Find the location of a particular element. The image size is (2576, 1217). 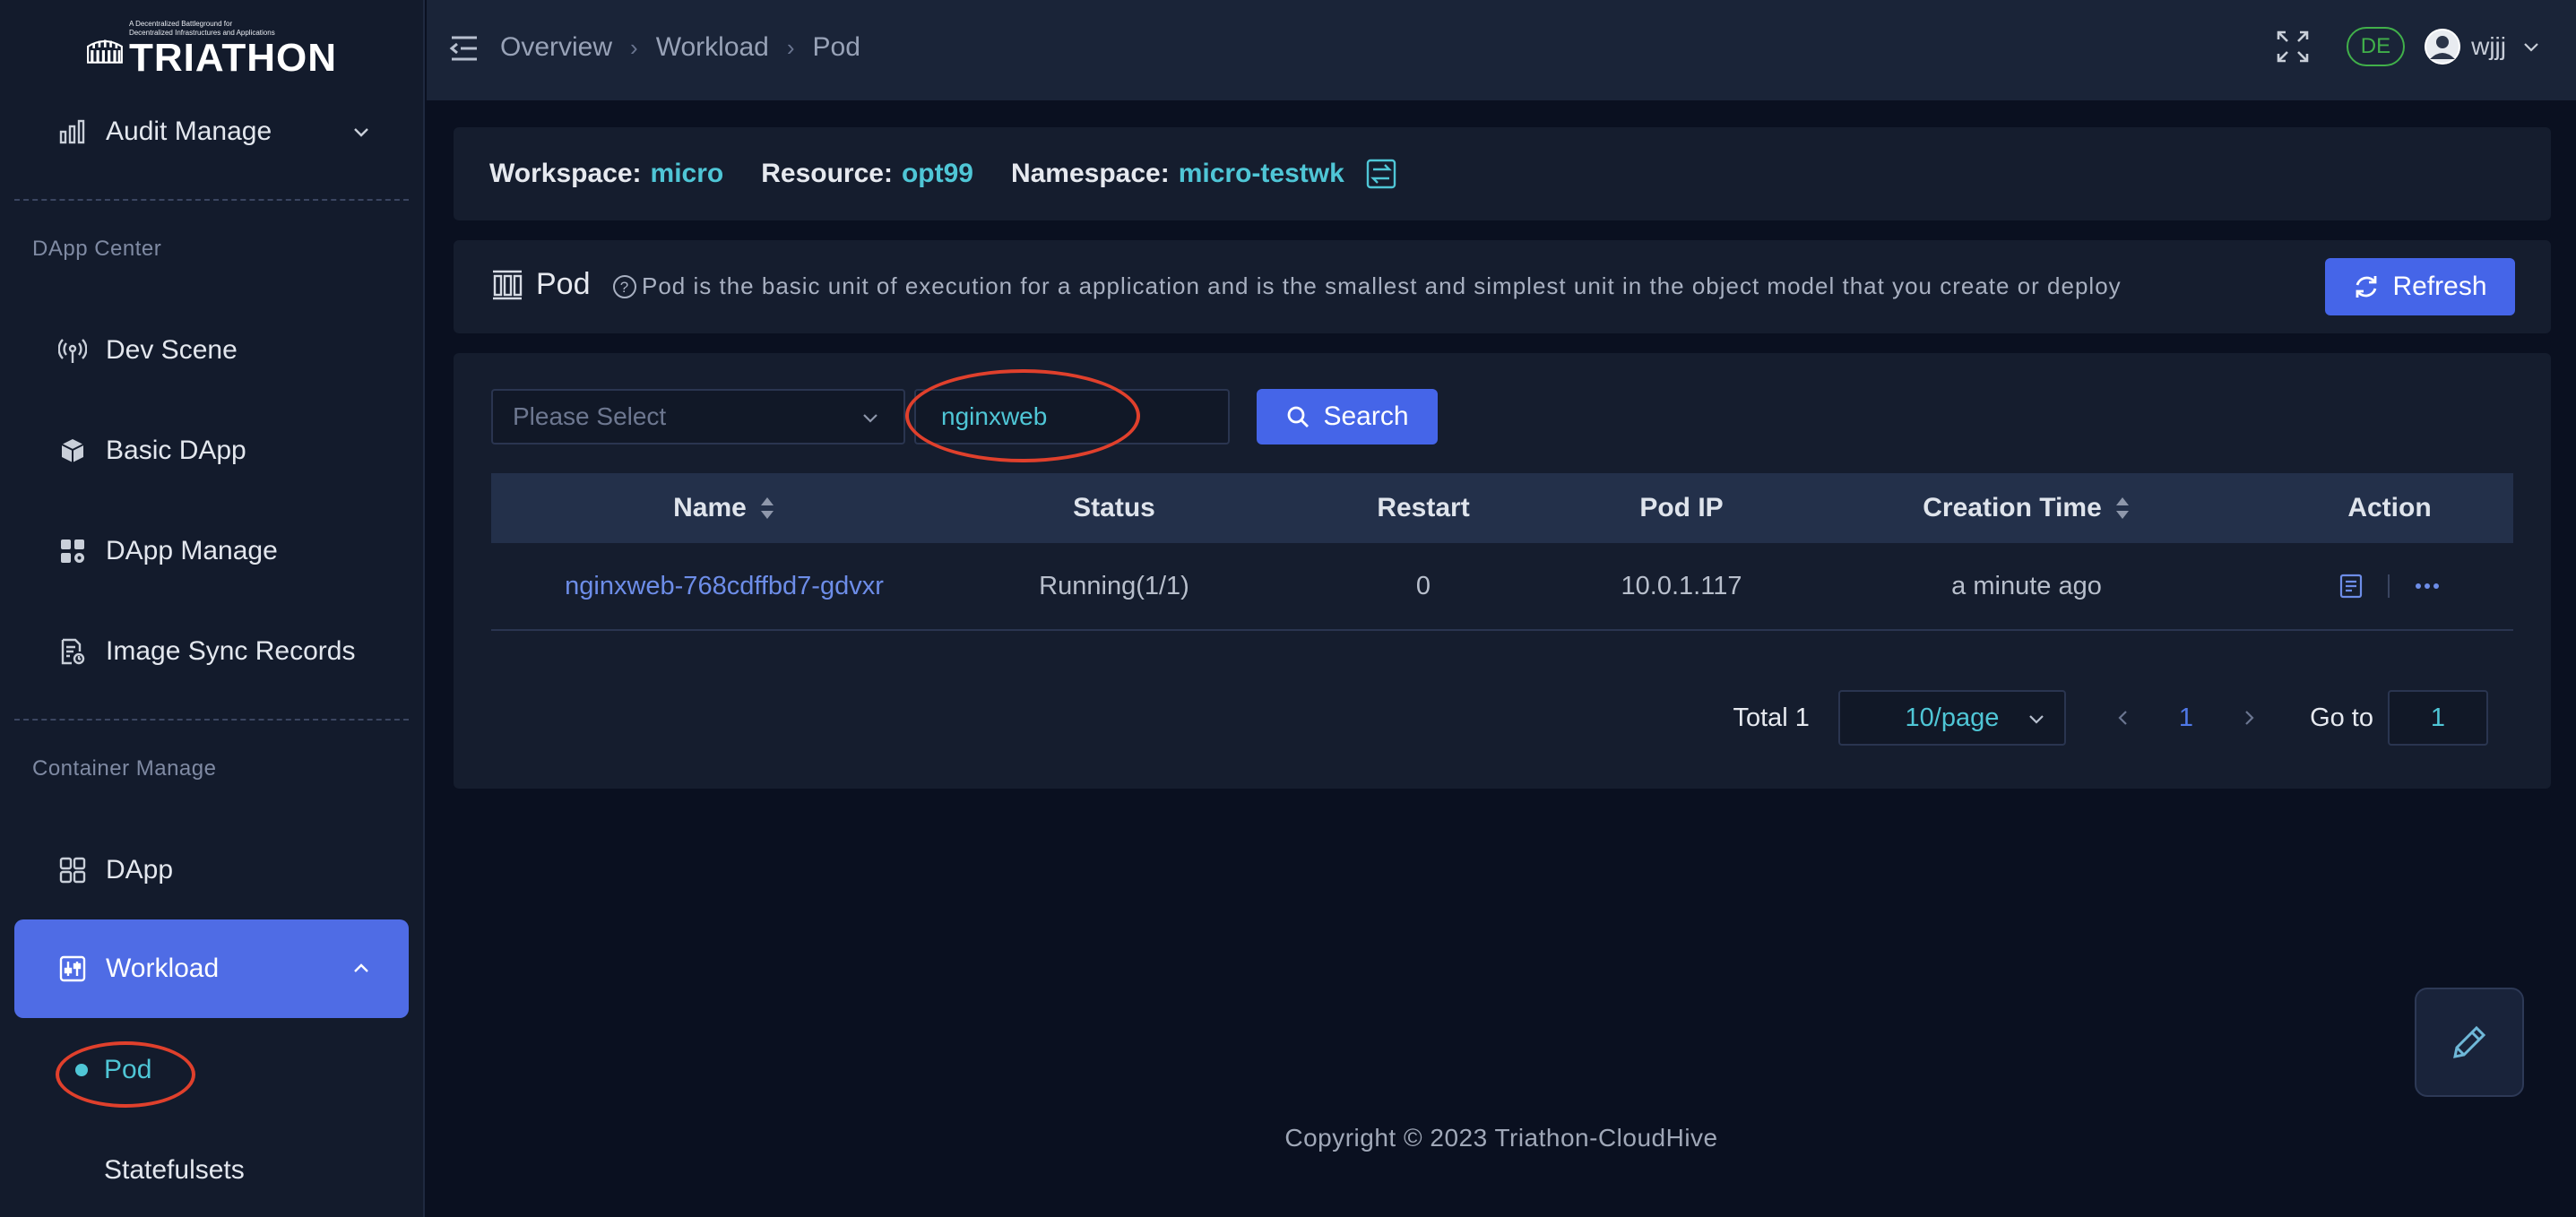

goto-label: Go to is located at coordinates (2341, 717).